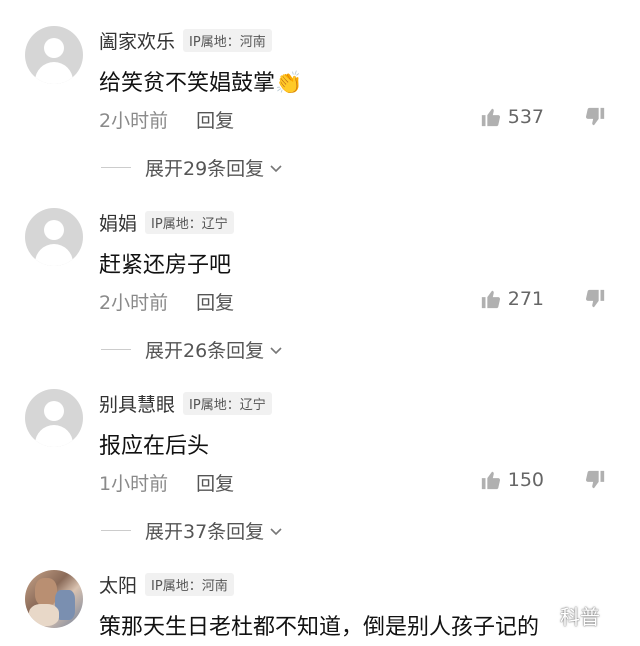 The image size is (640, 646). I want to click on comment-text: 给笑贫不笑娼鼓掌👏, so click(201, 83).